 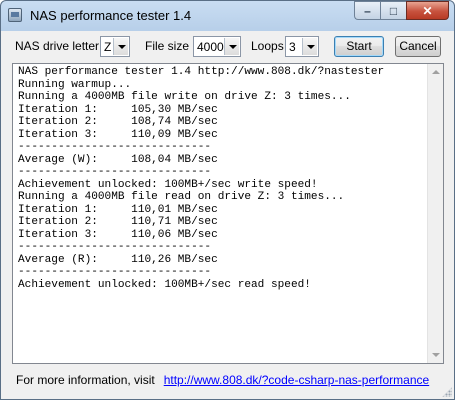 I want to click on minimize-icon: –, so click(x=367, y=10).